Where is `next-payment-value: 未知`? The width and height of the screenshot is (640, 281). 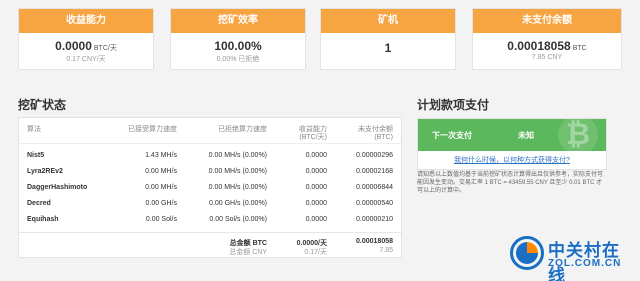
next-payment-value: 未知 is located at coordinates (526, 135).